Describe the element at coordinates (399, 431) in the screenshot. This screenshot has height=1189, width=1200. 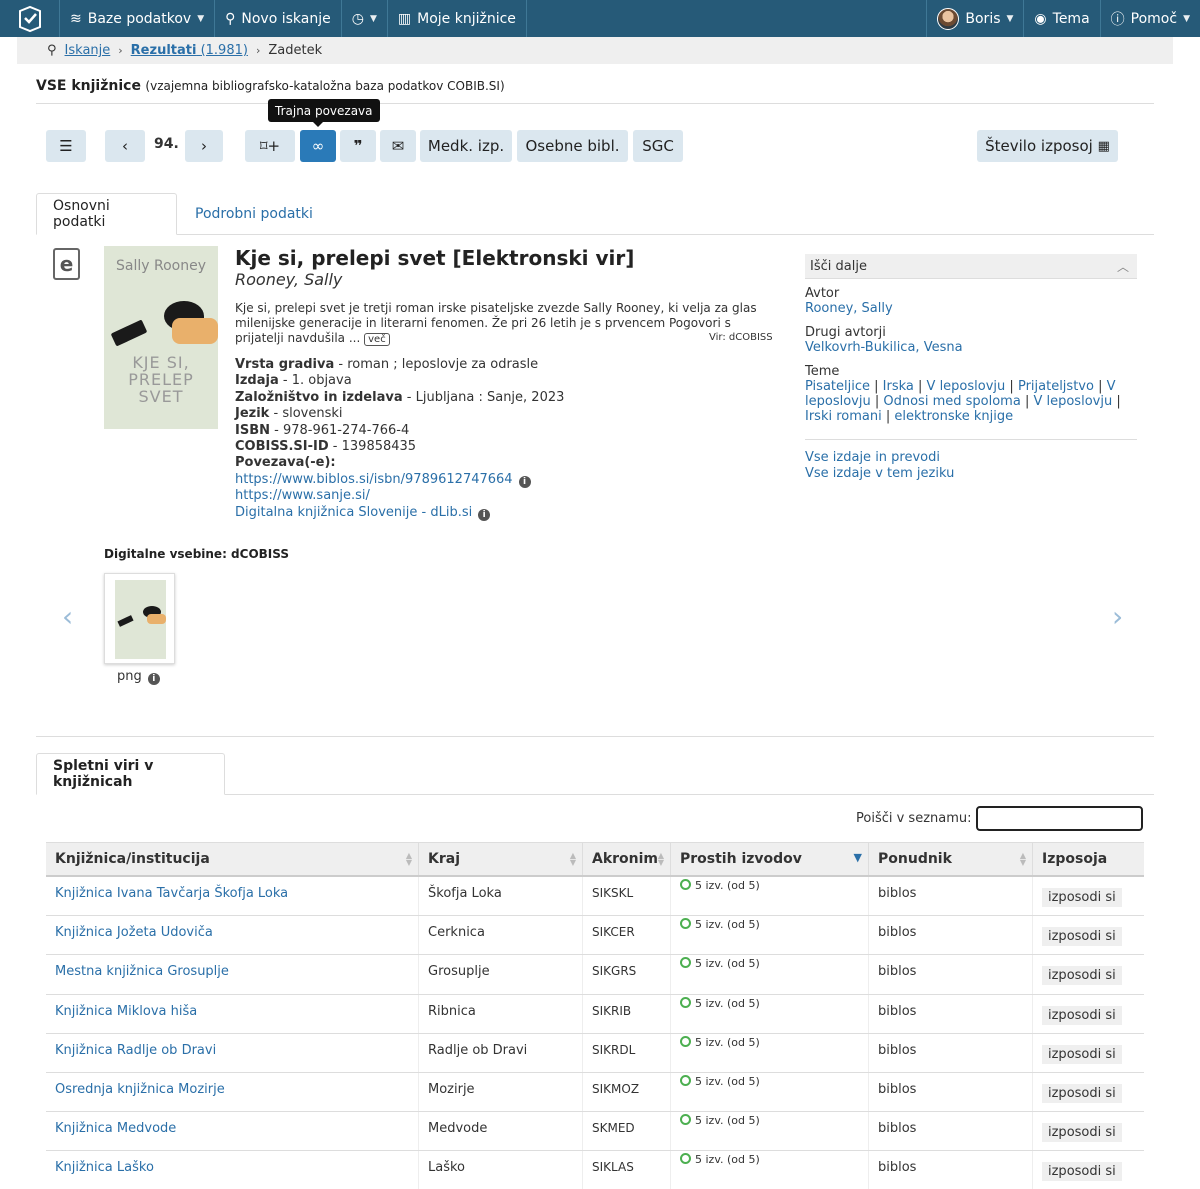
I see `field-row: ISBN - 978-961-274-766-4` at that location.